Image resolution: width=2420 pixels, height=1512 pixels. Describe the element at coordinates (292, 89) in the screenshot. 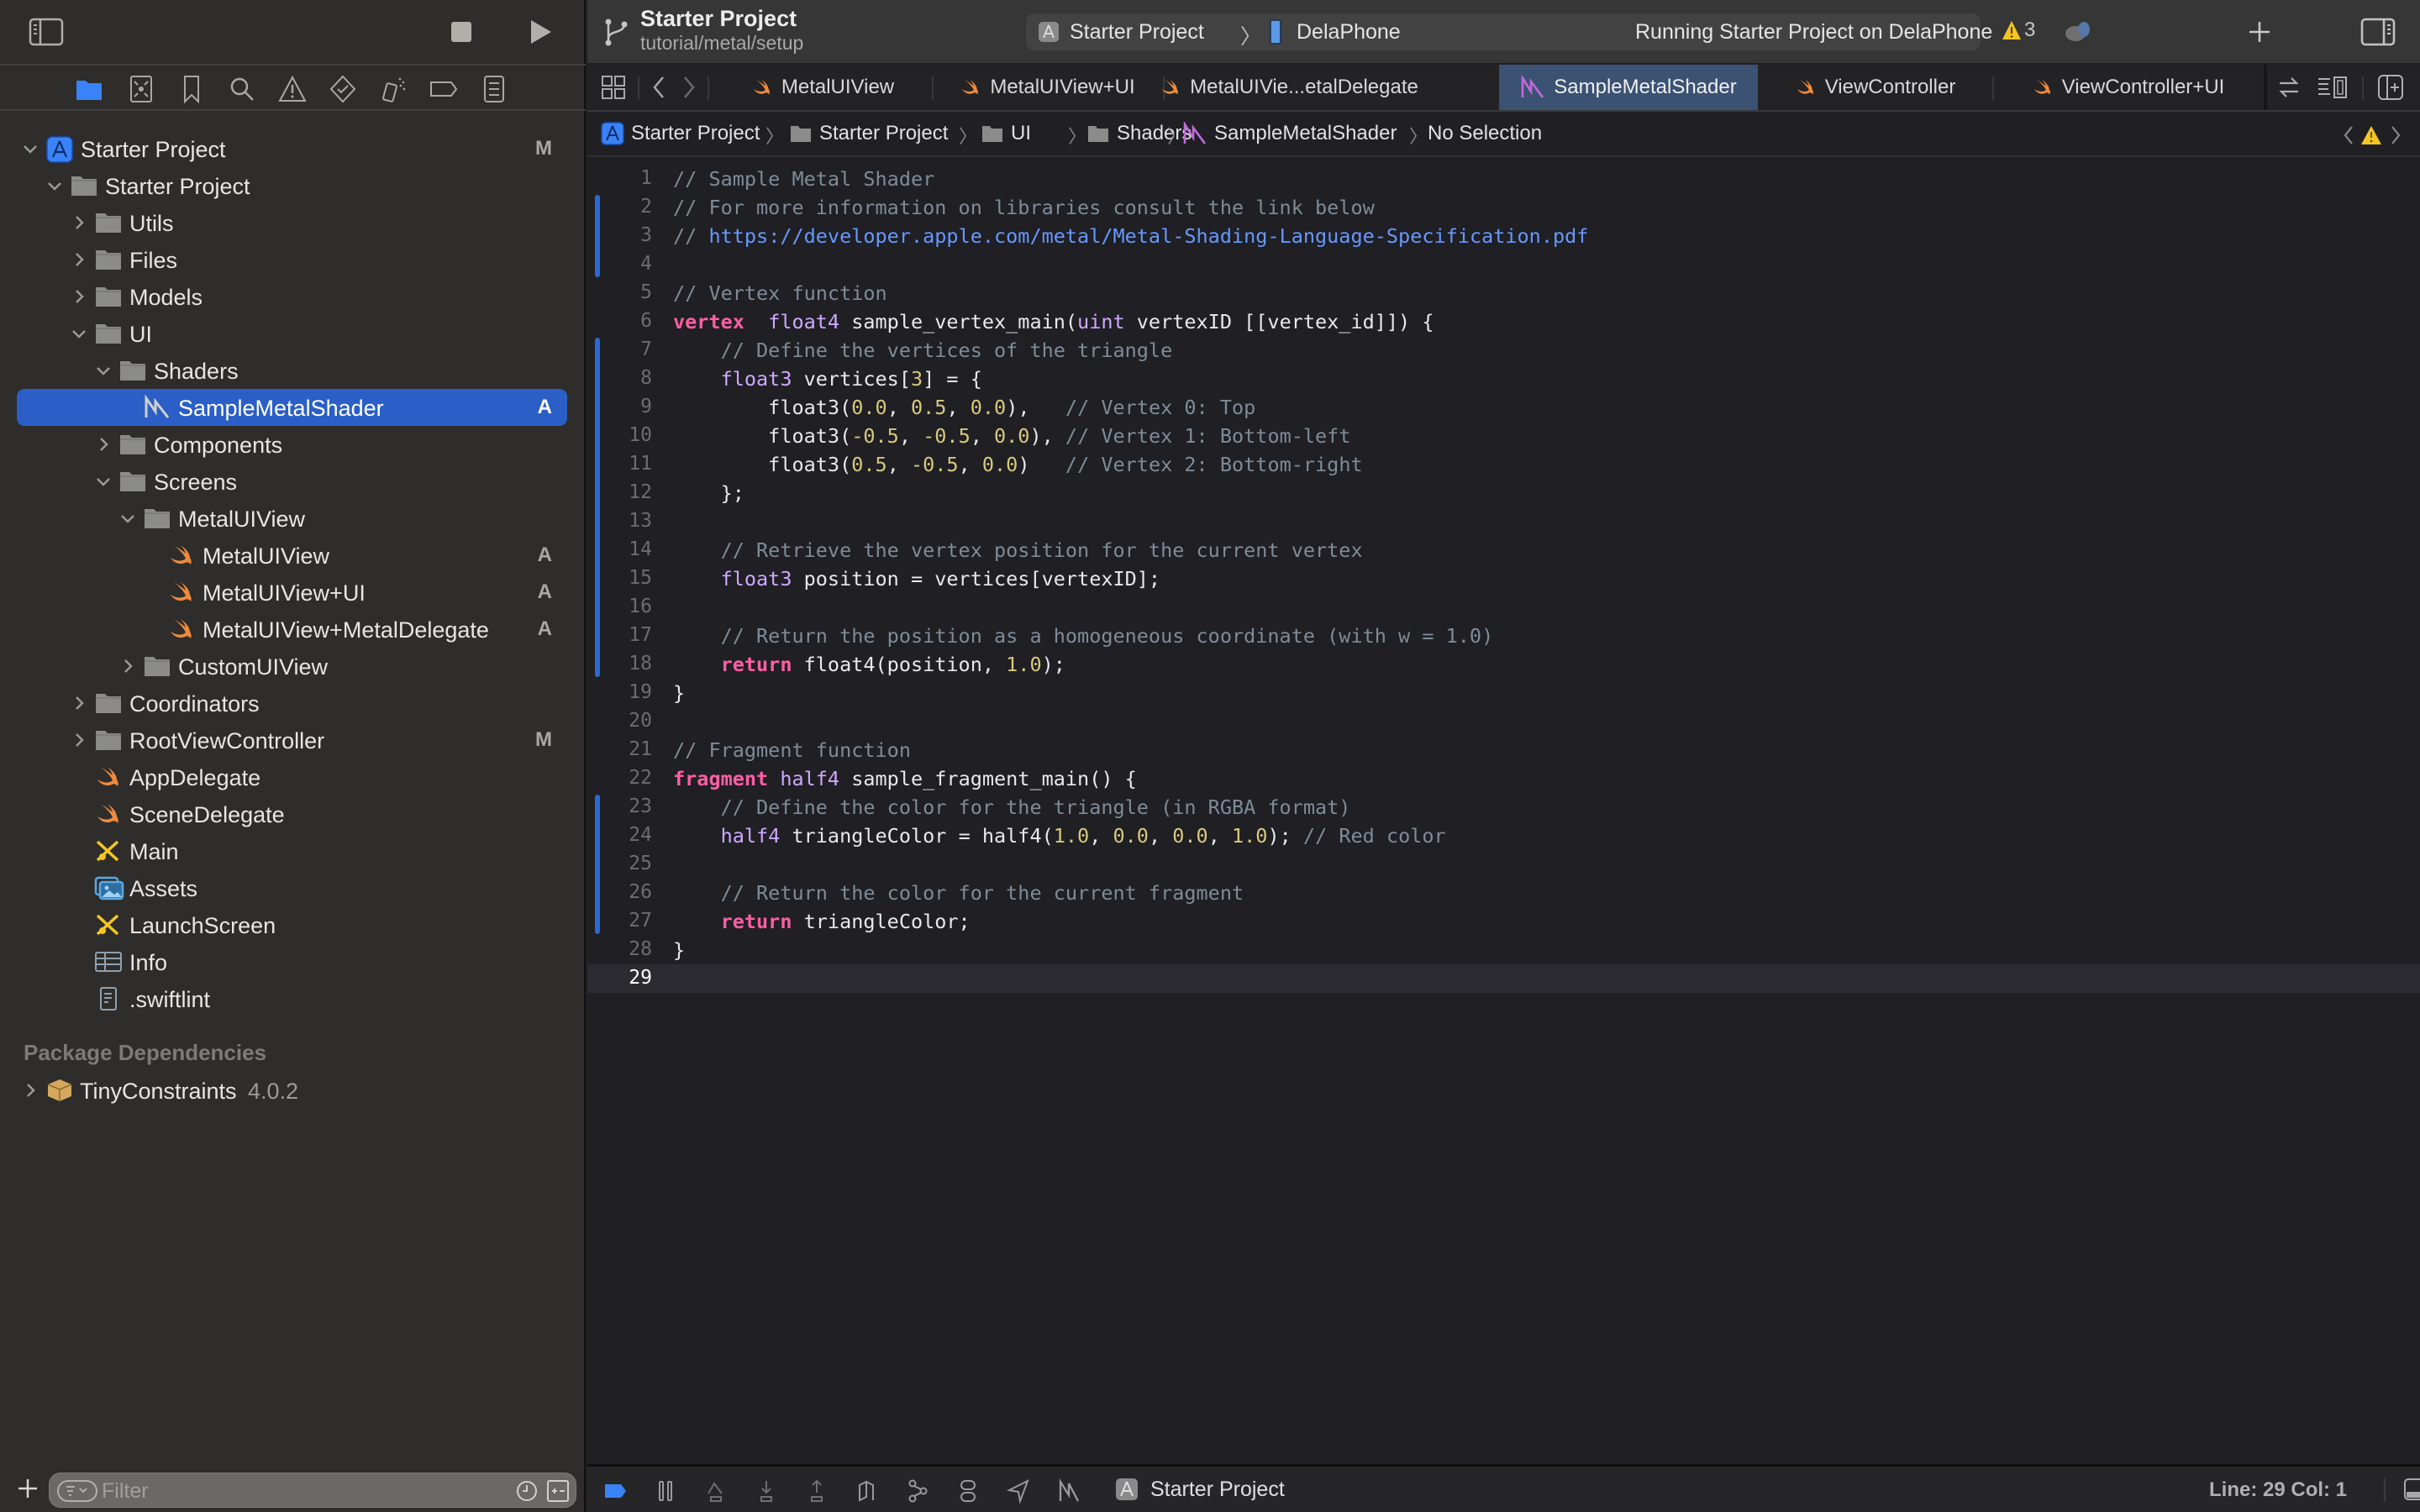

I see `issue-navigator-icon` at that location.